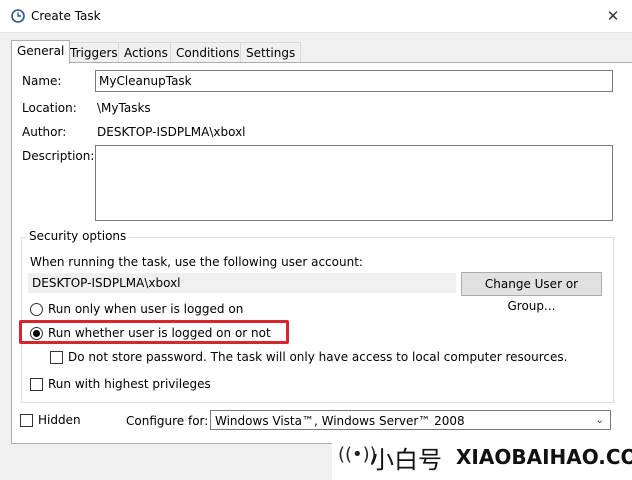 The height and width of the screenshot is (480, 632). I want to click on tab-conditions: Conditions, so click(208, 52).